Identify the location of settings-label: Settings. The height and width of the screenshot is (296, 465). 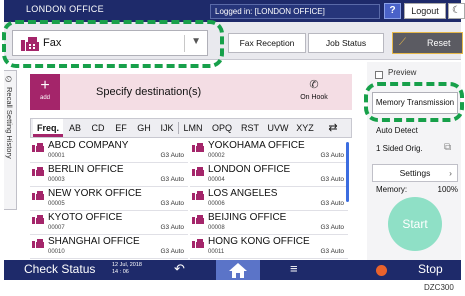
(415, 173).